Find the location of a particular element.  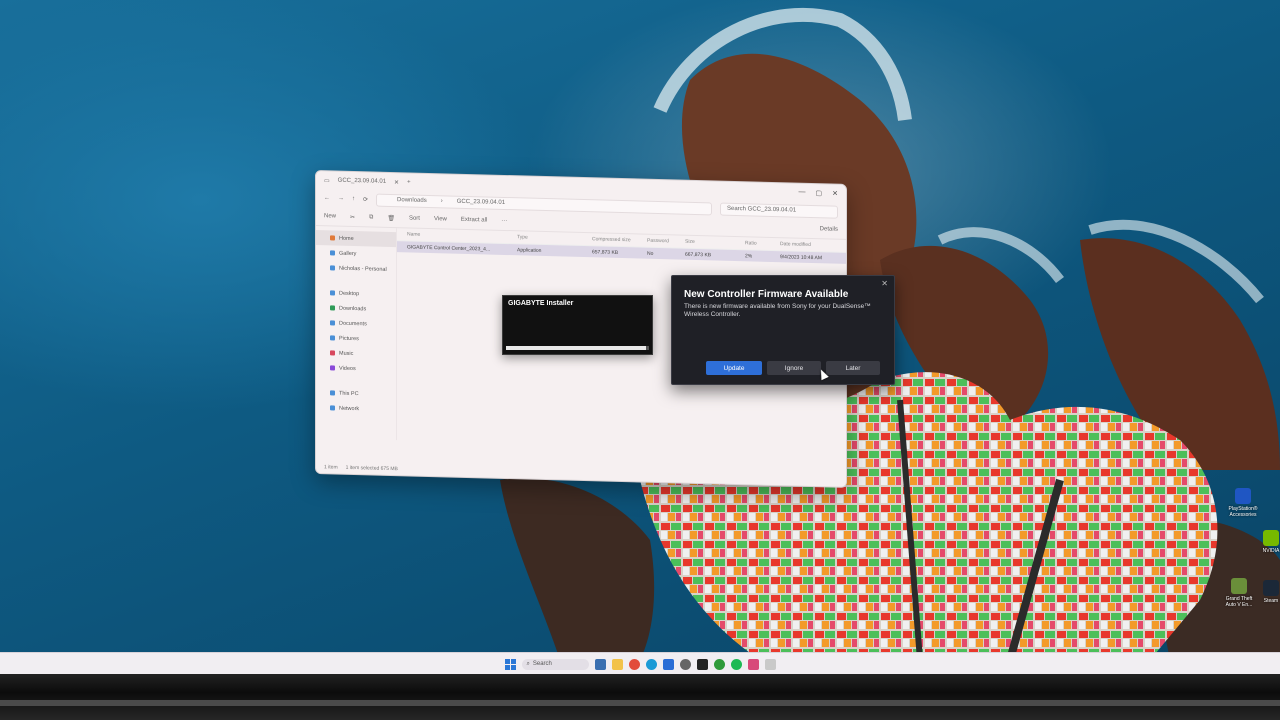

desktop-icon-nvidia: NVIDIA is located at coordinates (1267, 542).